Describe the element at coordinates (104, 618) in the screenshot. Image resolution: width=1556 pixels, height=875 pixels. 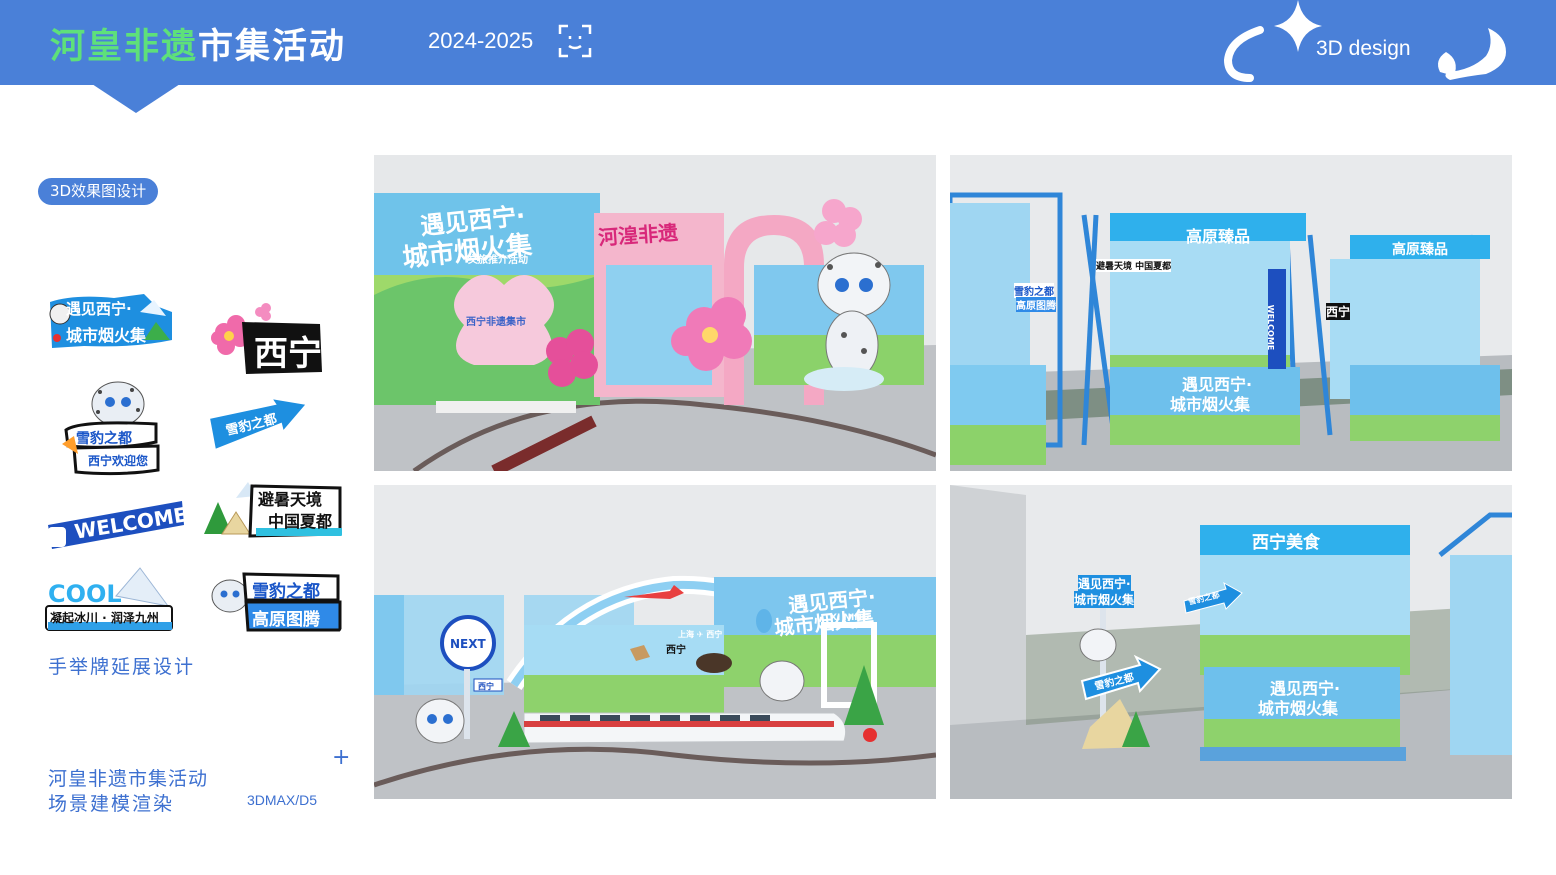
I see `sticker-7-line2: 凝起冰川 · 润泽九州` at that location.